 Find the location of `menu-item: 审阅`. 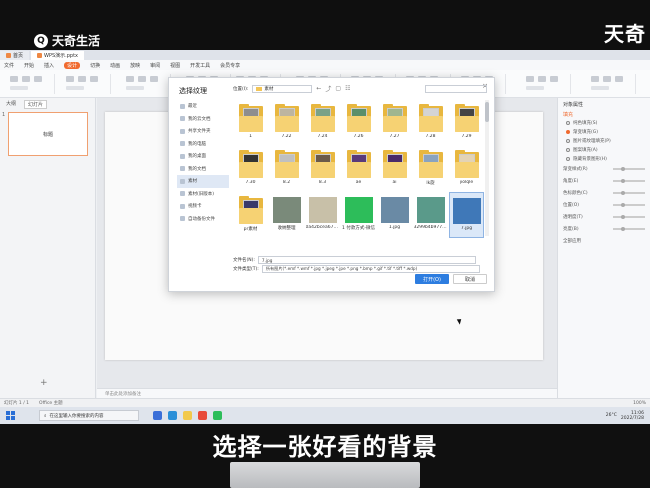

menu-item: 审阅 is located at coordinates (155, 65).